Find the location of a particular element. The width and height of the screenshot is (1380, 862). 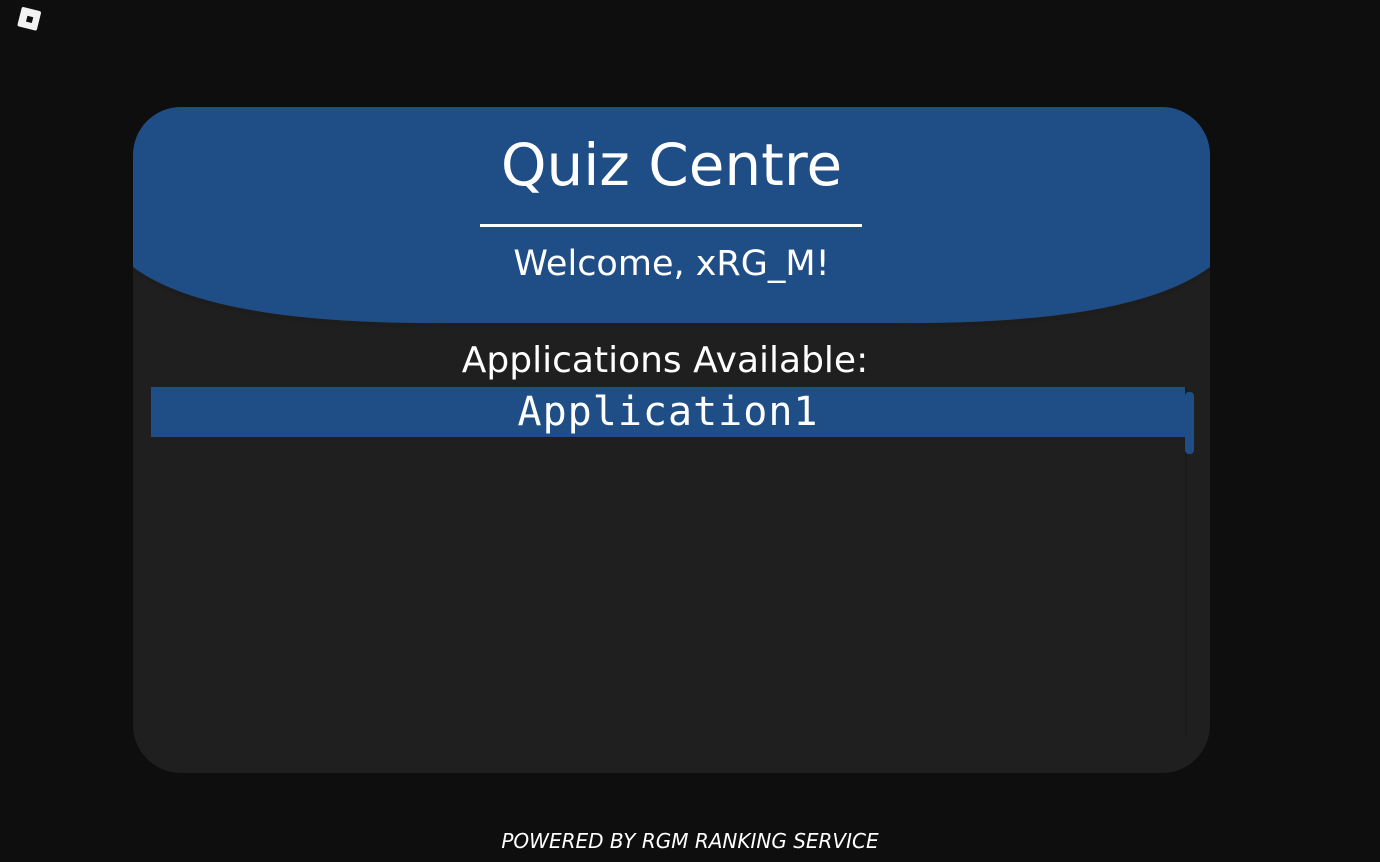

roblox-logo-icon is located at coordinates (30, 20).